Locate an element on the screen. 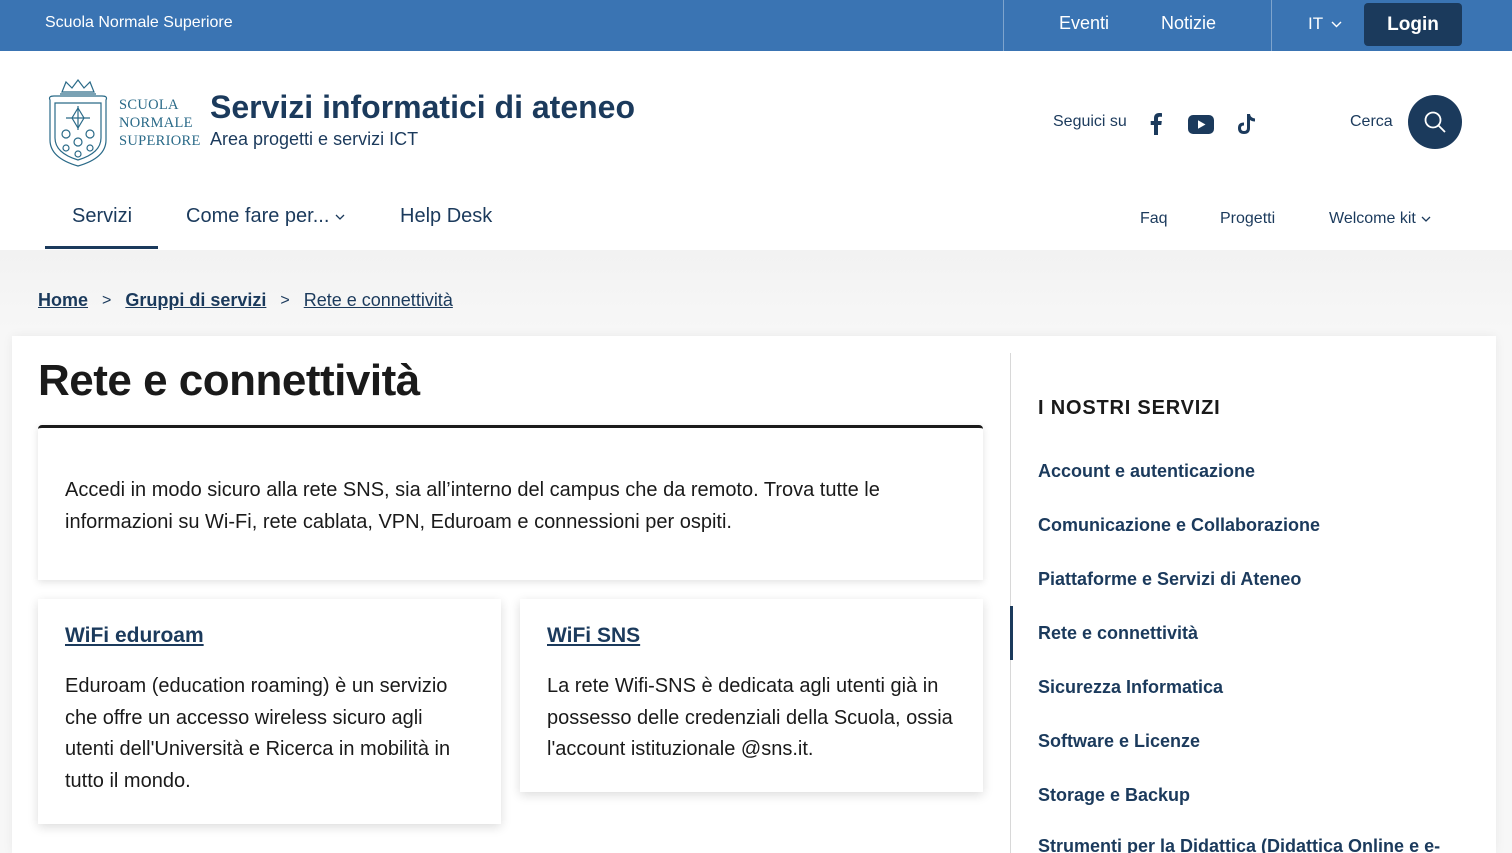 This screenshot has height=853, width=1512. language-label: IT is located at coordinates (1316, 23).